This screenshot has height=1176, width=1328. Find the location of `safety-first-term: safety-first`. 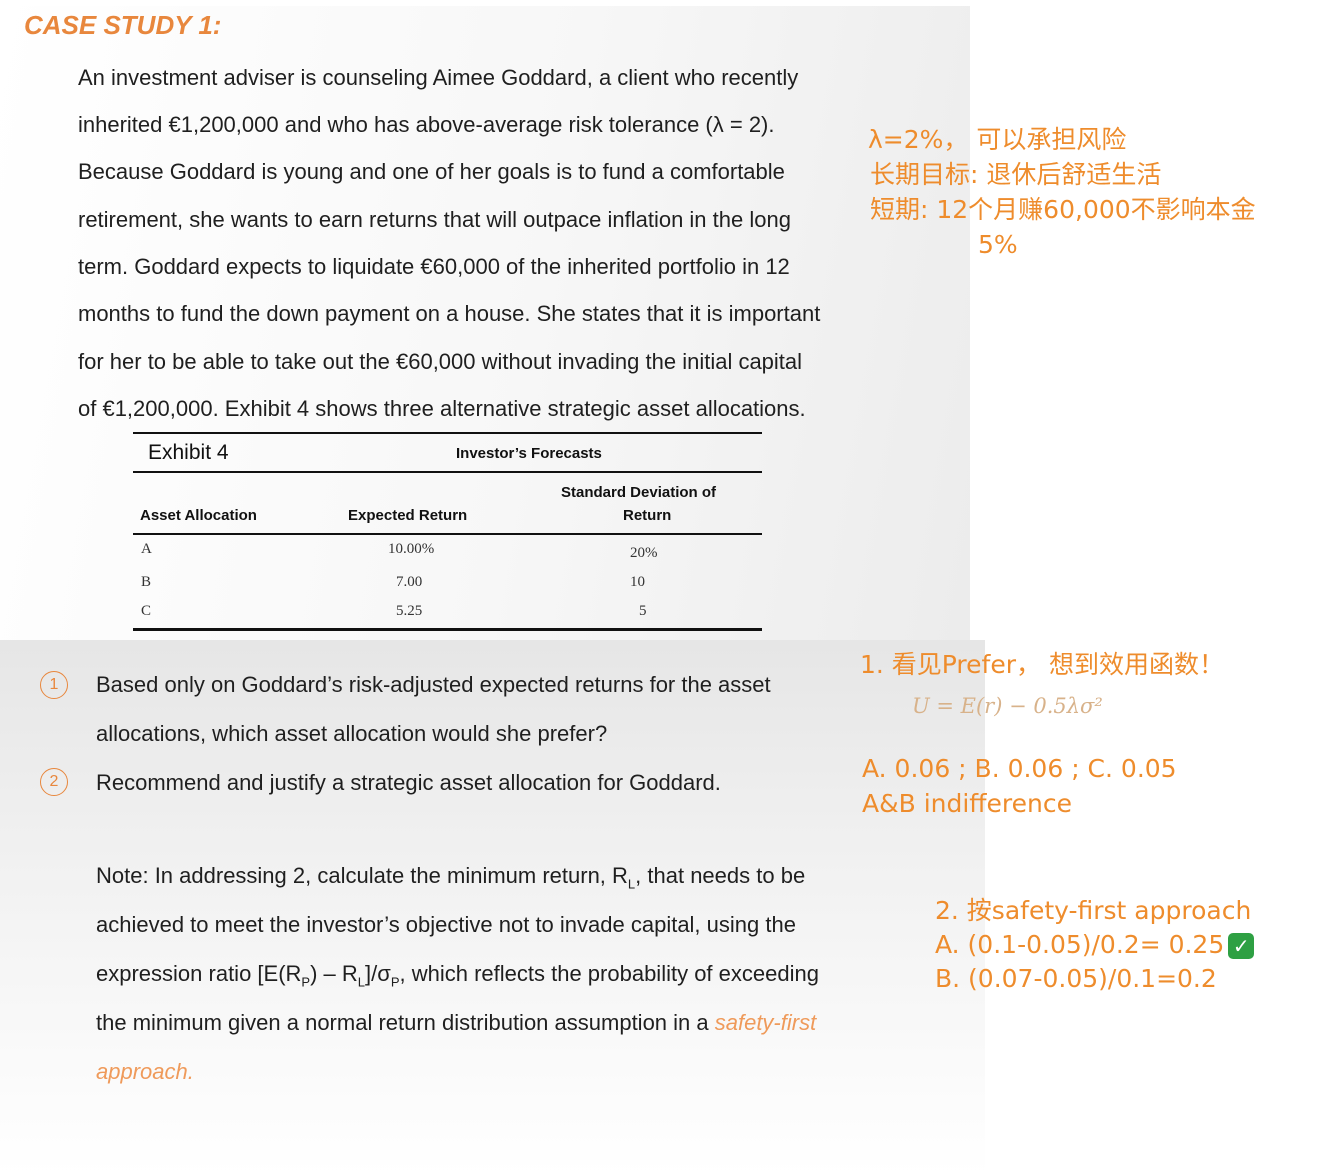

safety-first-term: safety-first is located at coordinates (765, 1022).